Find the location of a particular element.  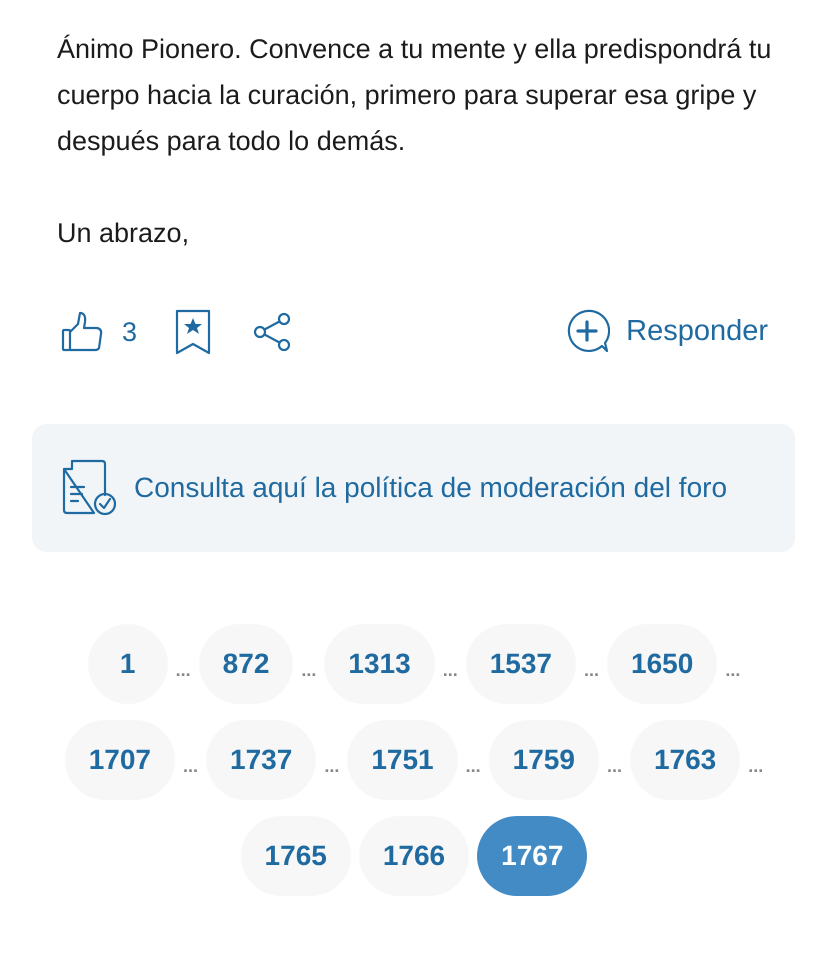

like-count: 3 is located at coordinates (130, 332).